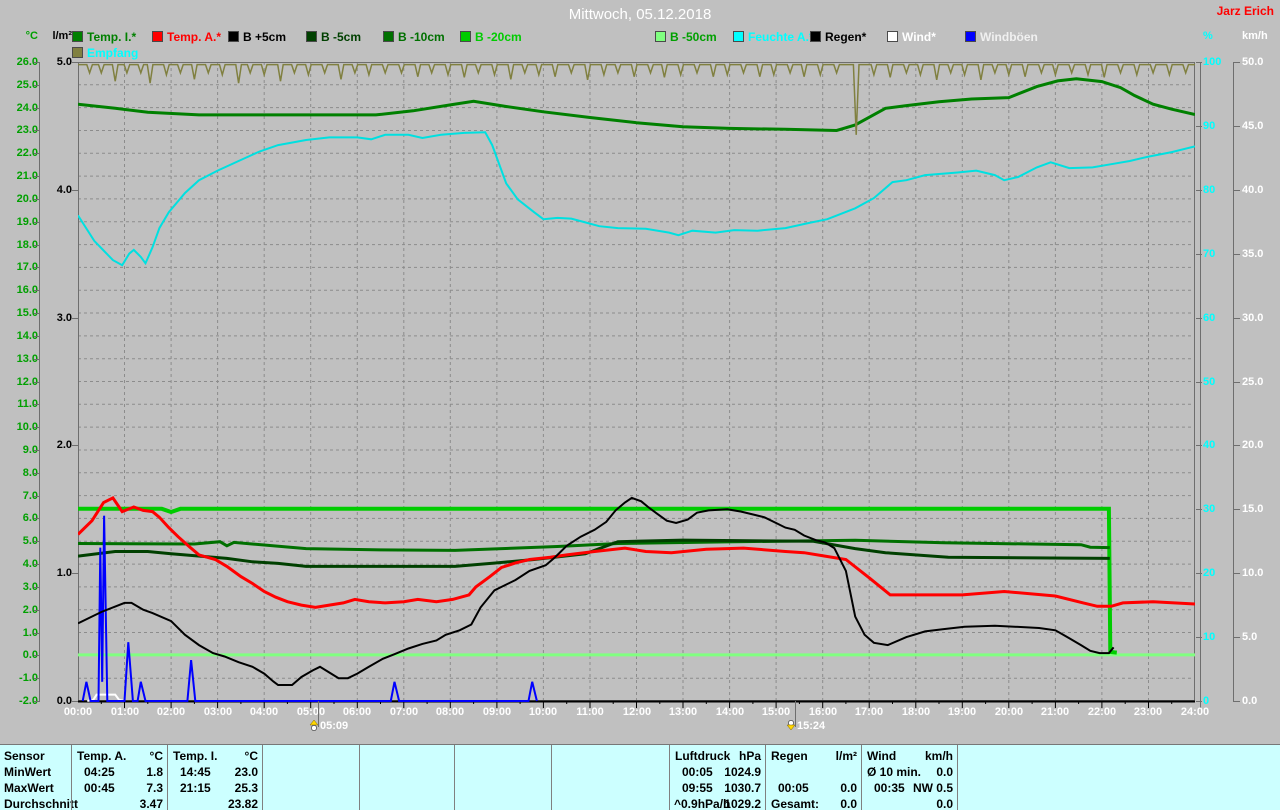  What do you see at coordinates (265, 37) in the screenshot?
I see `legend-label: B +5cm` at bounding box center [265, 37].